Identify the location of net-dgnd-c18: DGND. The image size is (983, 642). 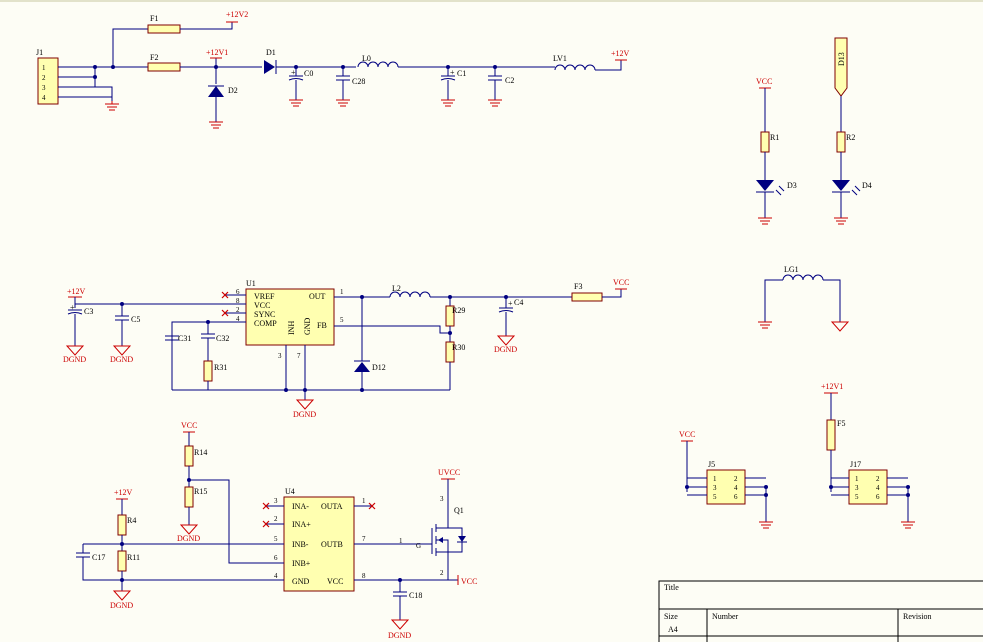
(399, 635).